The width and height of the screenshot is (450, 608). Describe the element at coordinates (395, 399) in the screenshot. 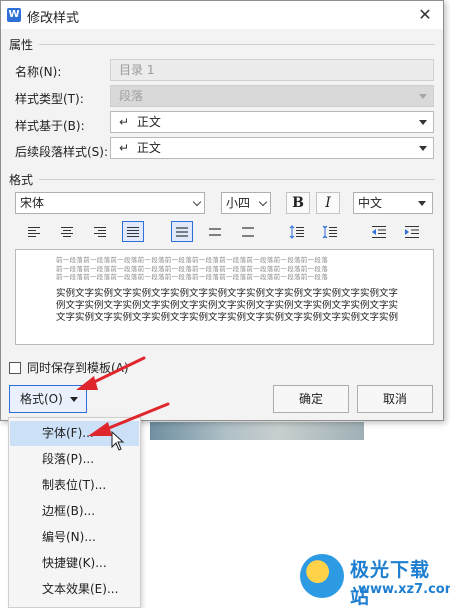

I see `cancel-button: 取消` at that location.